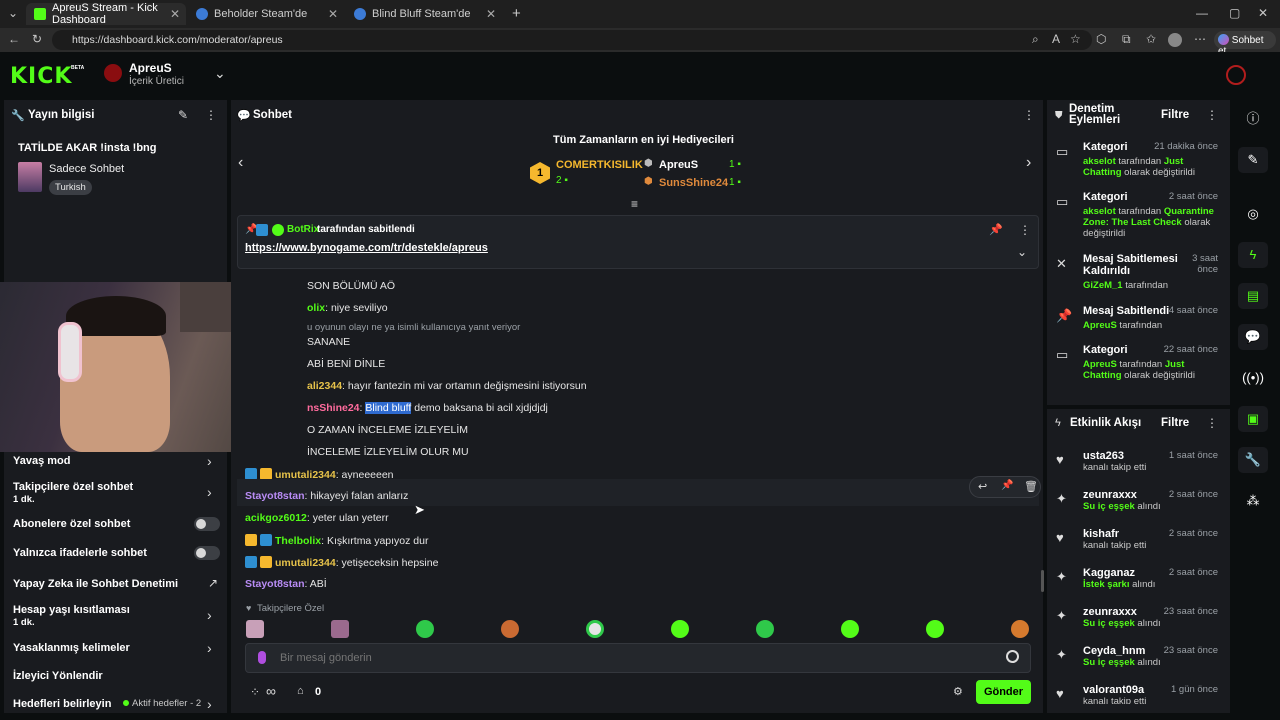 This screenshot has height=720, width=1280. What do you see at coordinates (634, 204) in the screenshot?
I see `collapse-gifters-icon: ≡` at bounding box center [634, 204].